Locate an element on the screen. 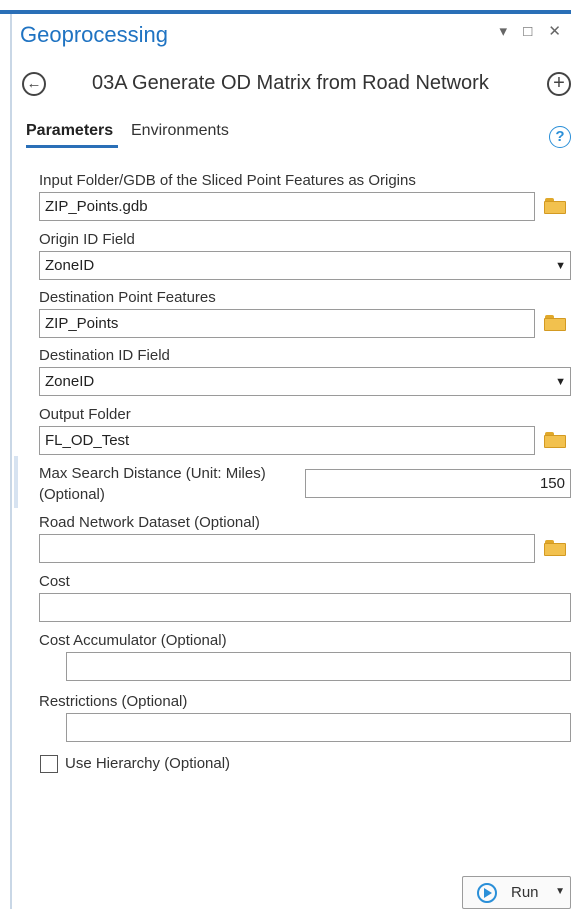 The width and height of the screenshot is (571, 909). use-hierarchy-label: Use Hierarchy (Optional) is located at coordinates (148, 763).